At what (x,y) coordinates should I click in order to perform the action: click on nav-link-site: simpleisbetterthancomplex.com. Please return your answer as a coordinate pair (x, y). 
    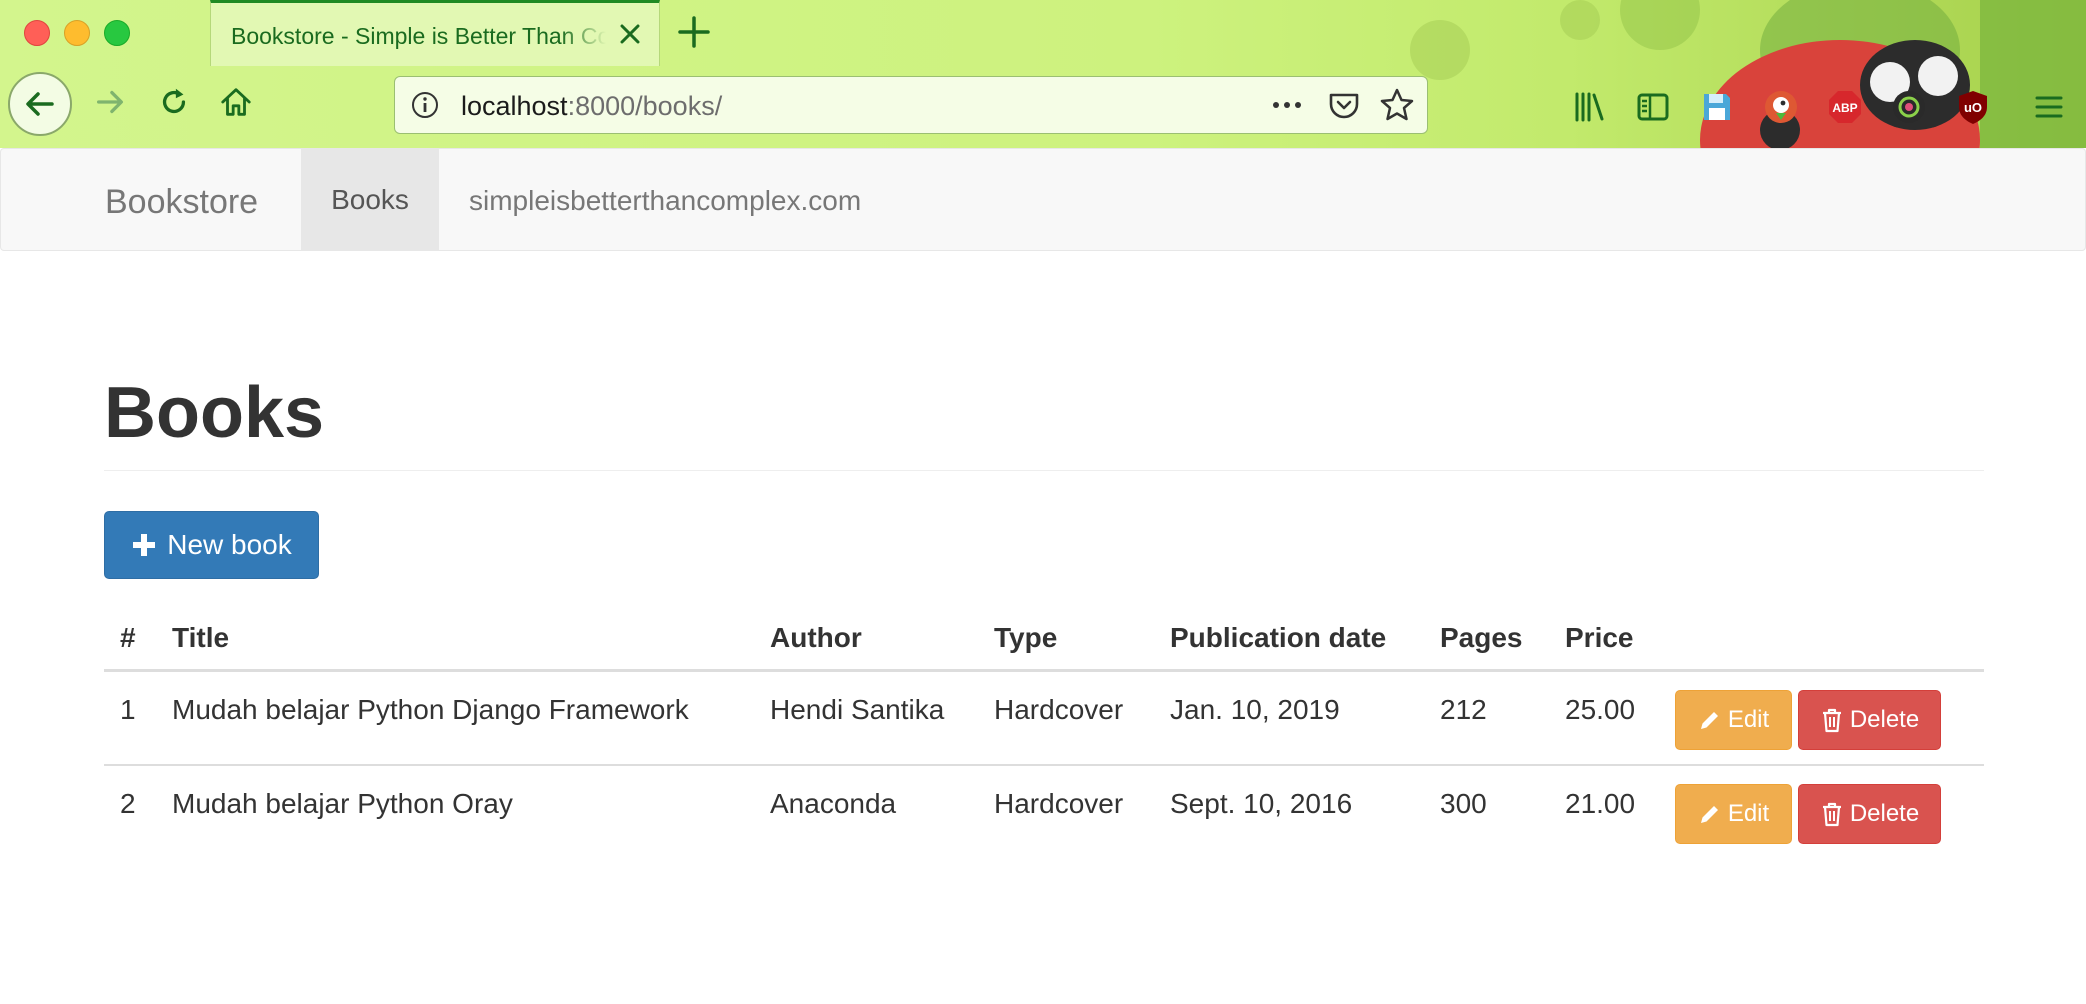
    Looking at the image, I should click on (665, 201).